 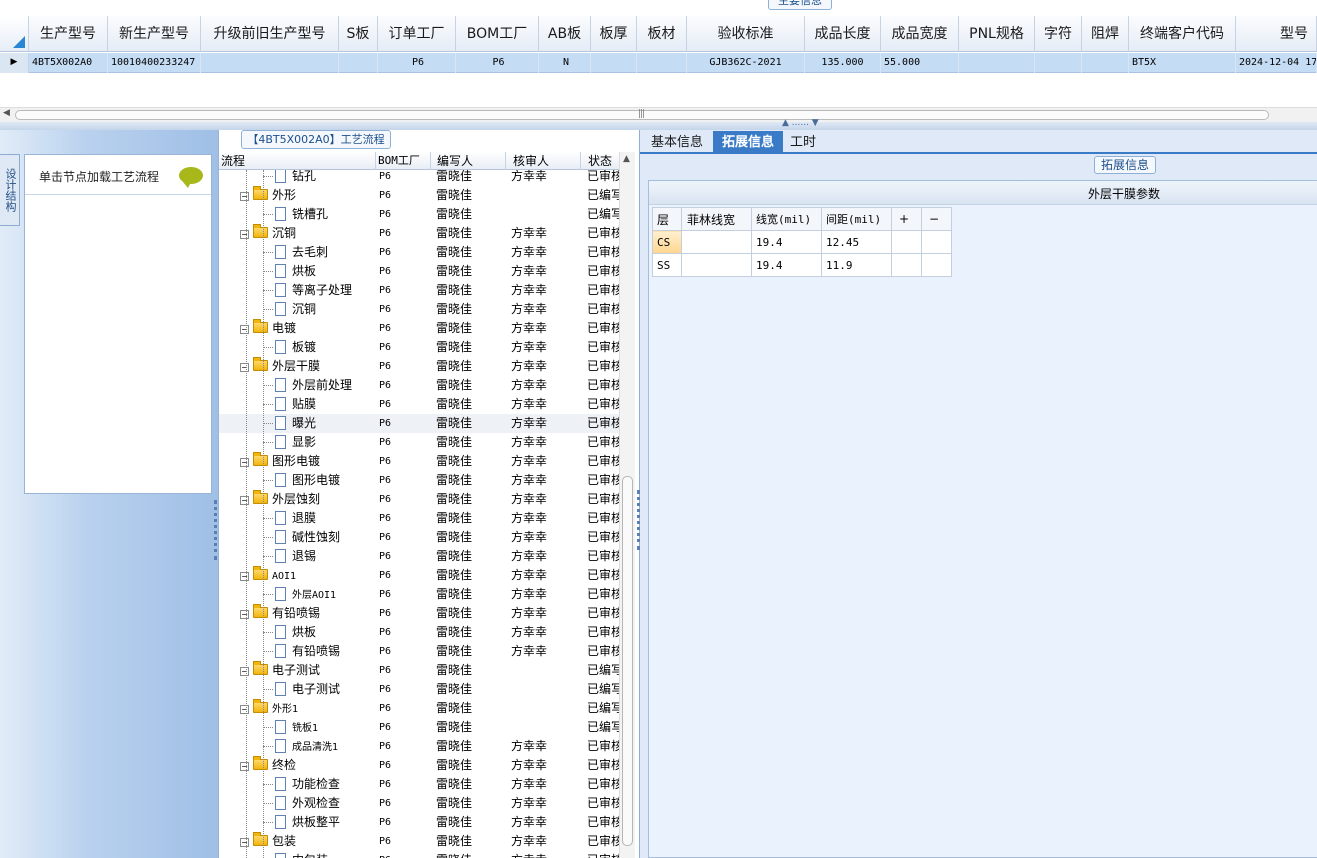 I want to click on remove-row-button: −, so click(x=936, y=219).